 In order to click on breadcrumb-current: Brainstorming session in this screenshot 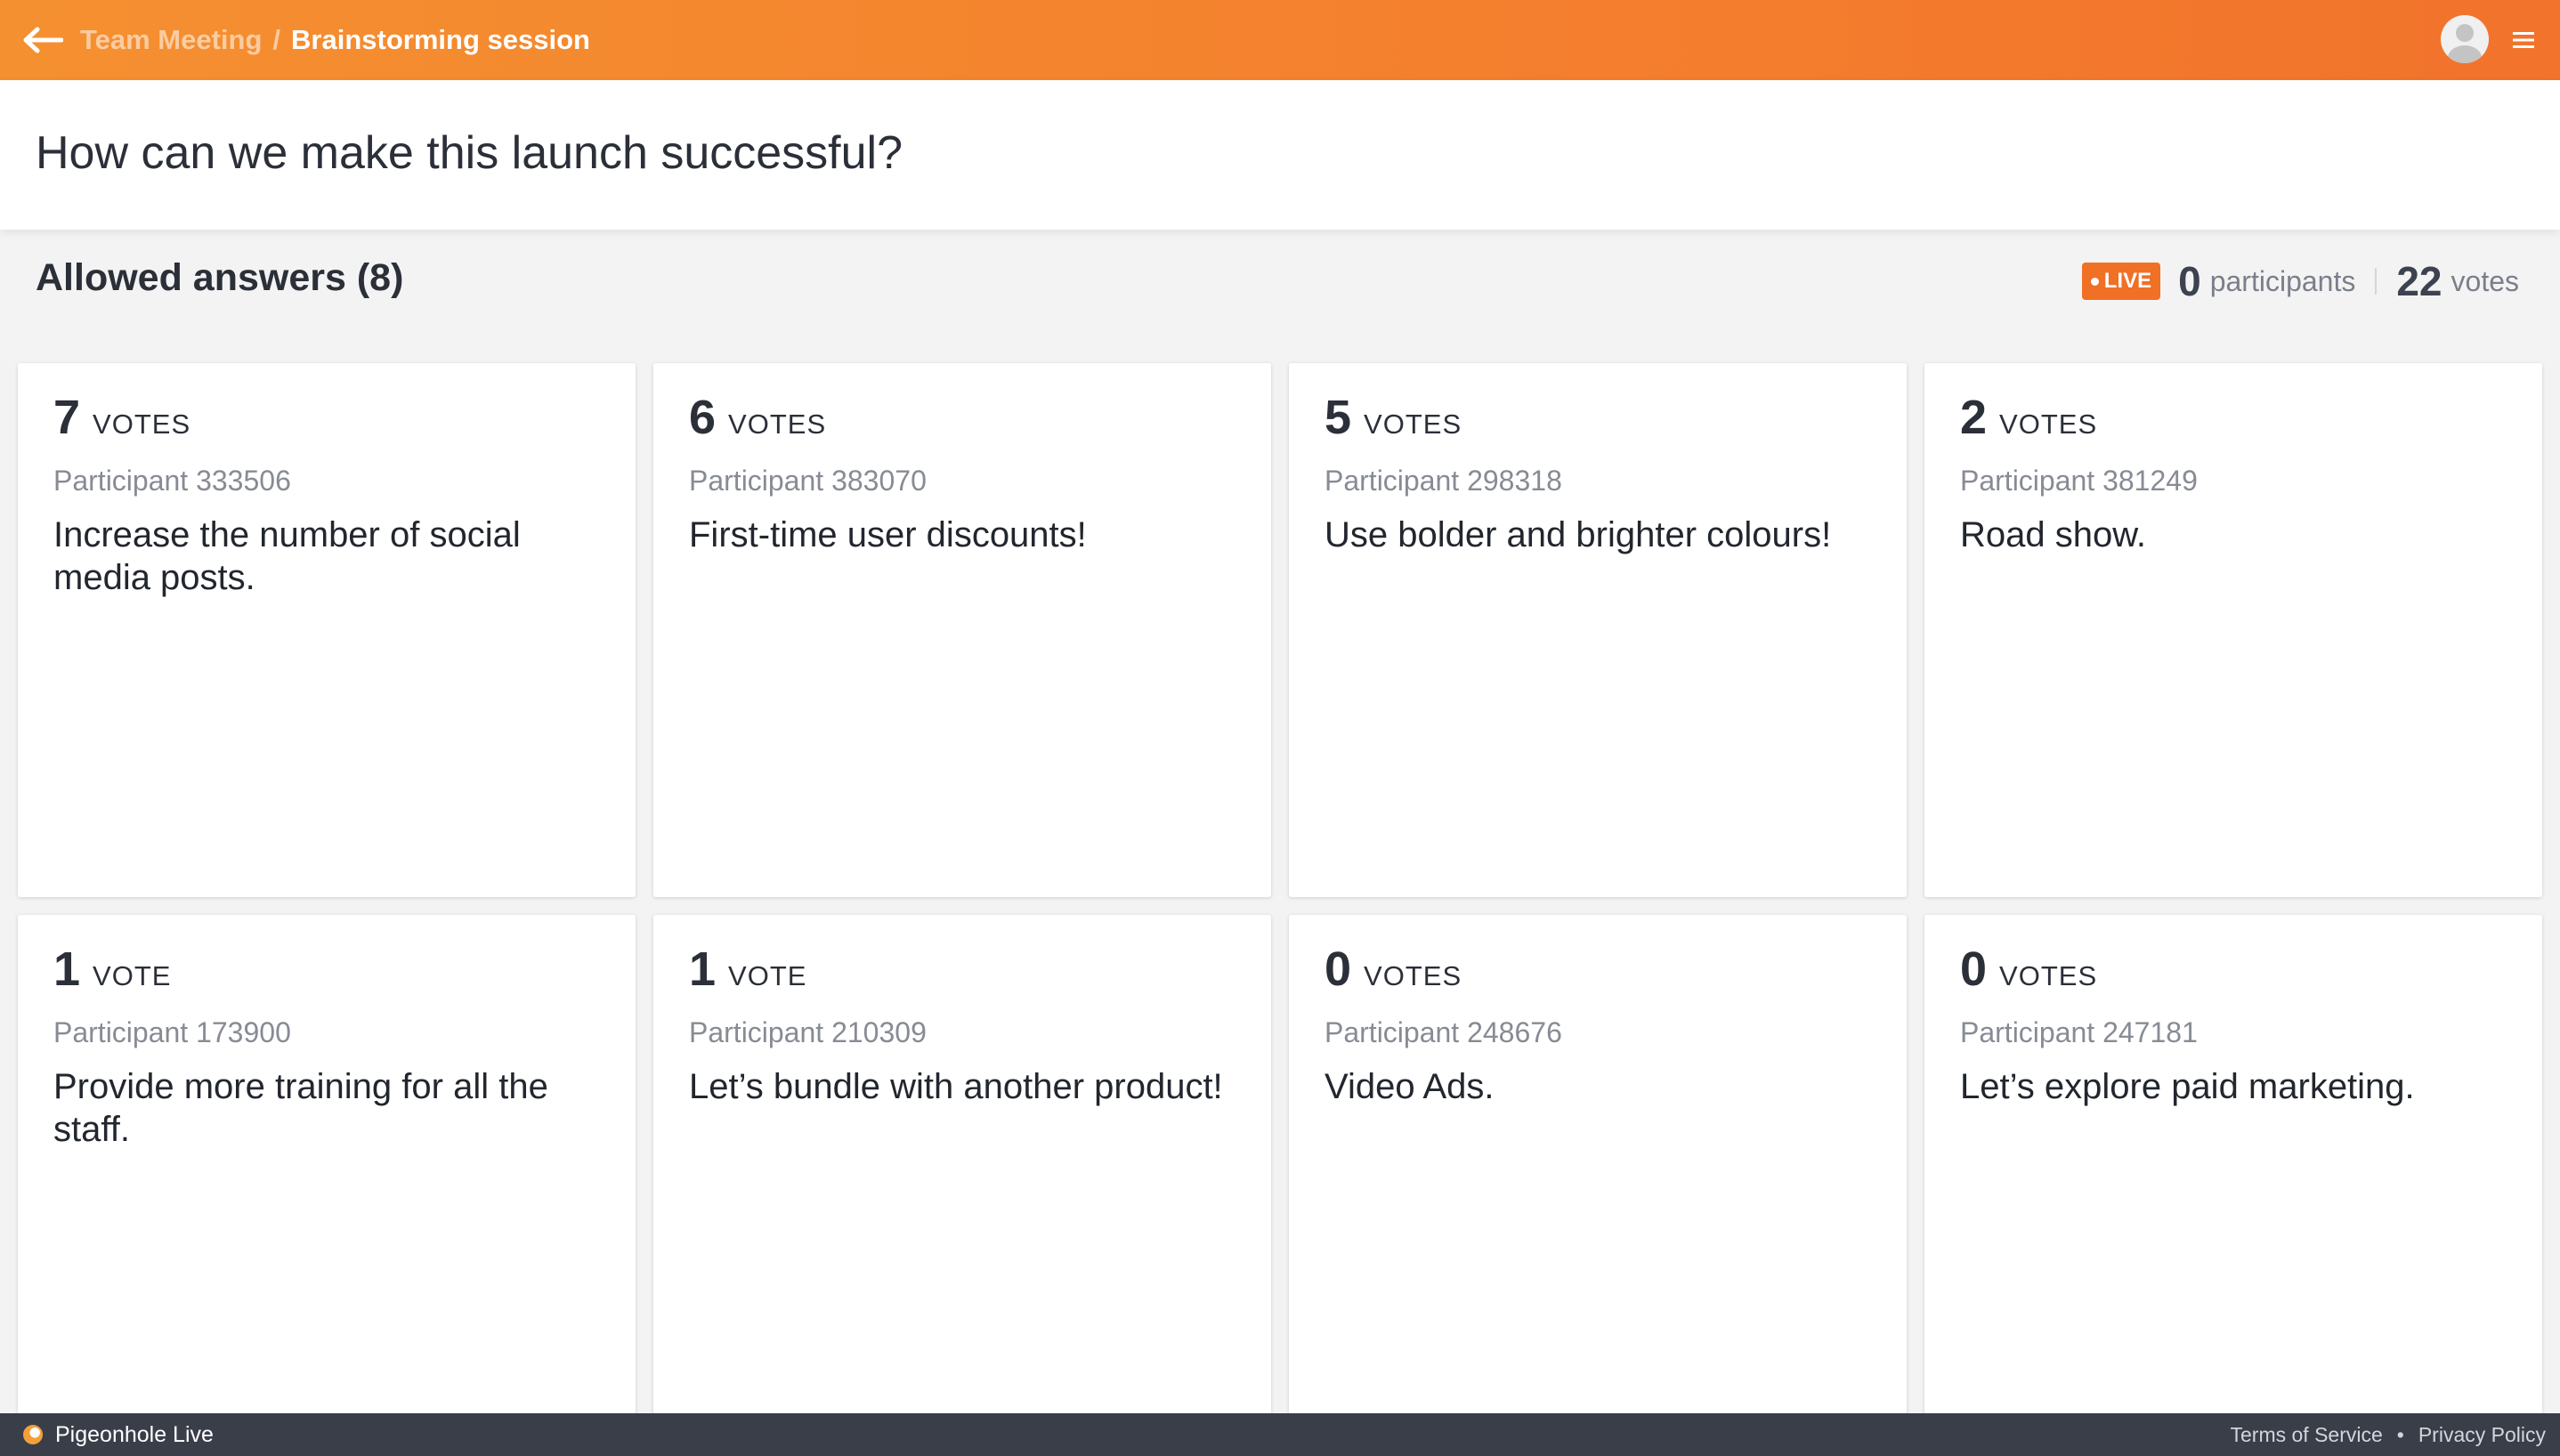, I will do `click(441, 39)`.